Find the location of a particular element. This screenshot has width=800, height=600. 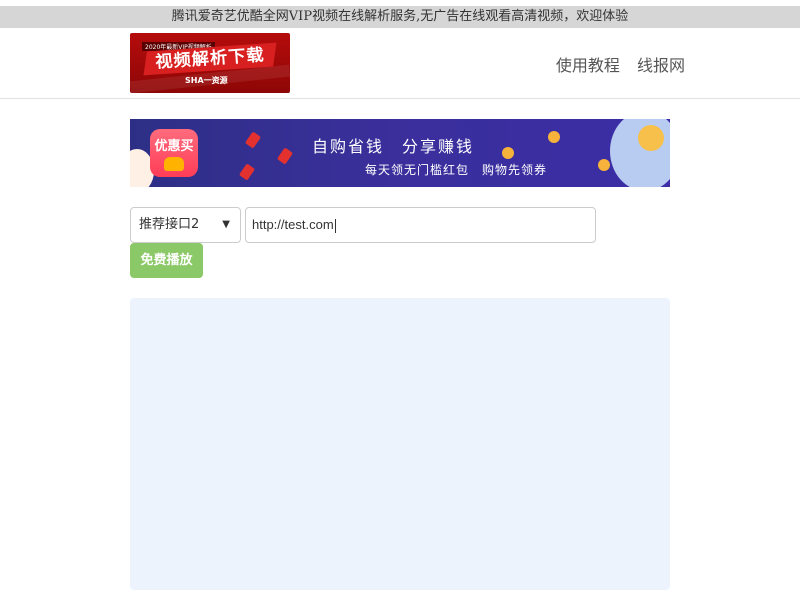

top-notice-text: 腾讯爱奇艺优酷全网VIP视频在线解析服务,无广告在线观看高清视频，欢迎体验 is located at coordinates (400, 16).